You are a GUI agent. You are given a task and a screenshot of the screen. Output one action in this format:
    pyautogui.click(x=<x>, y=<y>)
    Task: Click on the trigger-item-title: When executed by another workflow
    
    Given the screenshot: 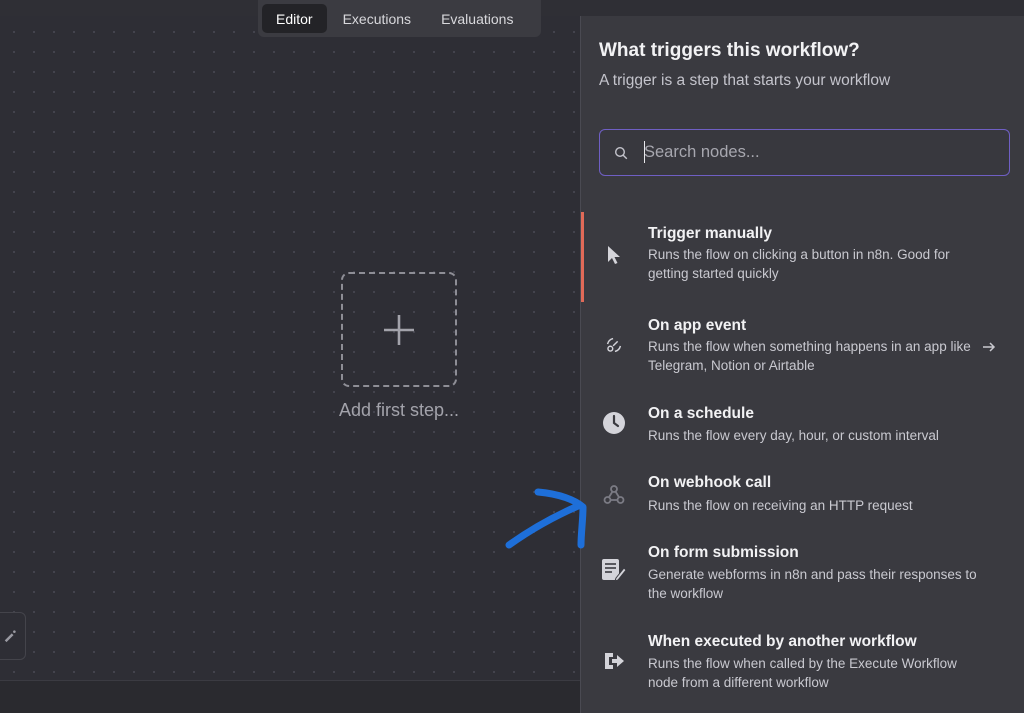 What is the action you would take?
    pyautogui.click(x=782, y=641)
    